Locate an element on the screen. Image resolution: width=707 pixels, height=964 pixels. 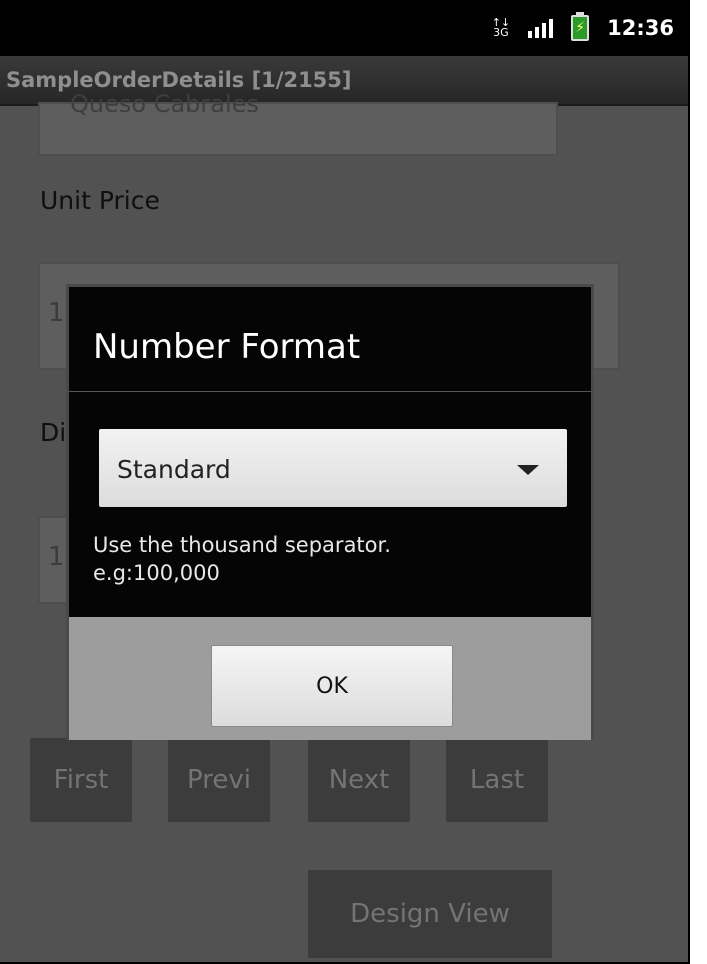
last-button: Last is located at coordinates (497, 780).